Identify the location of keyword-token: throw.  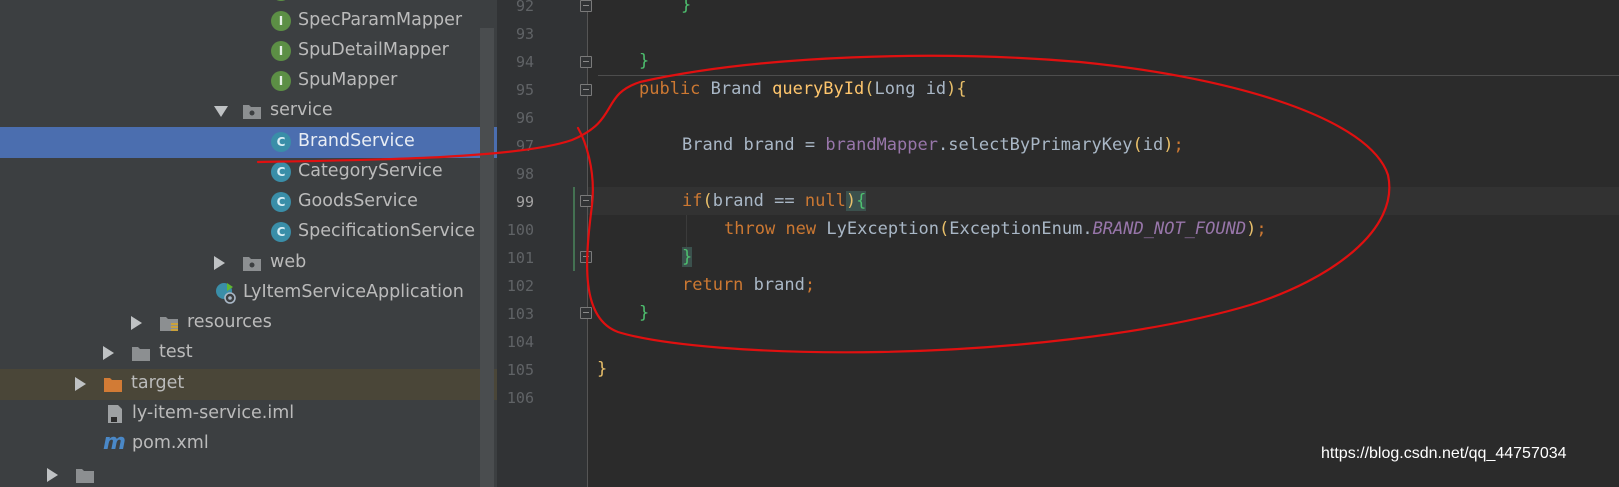
(750, 229).